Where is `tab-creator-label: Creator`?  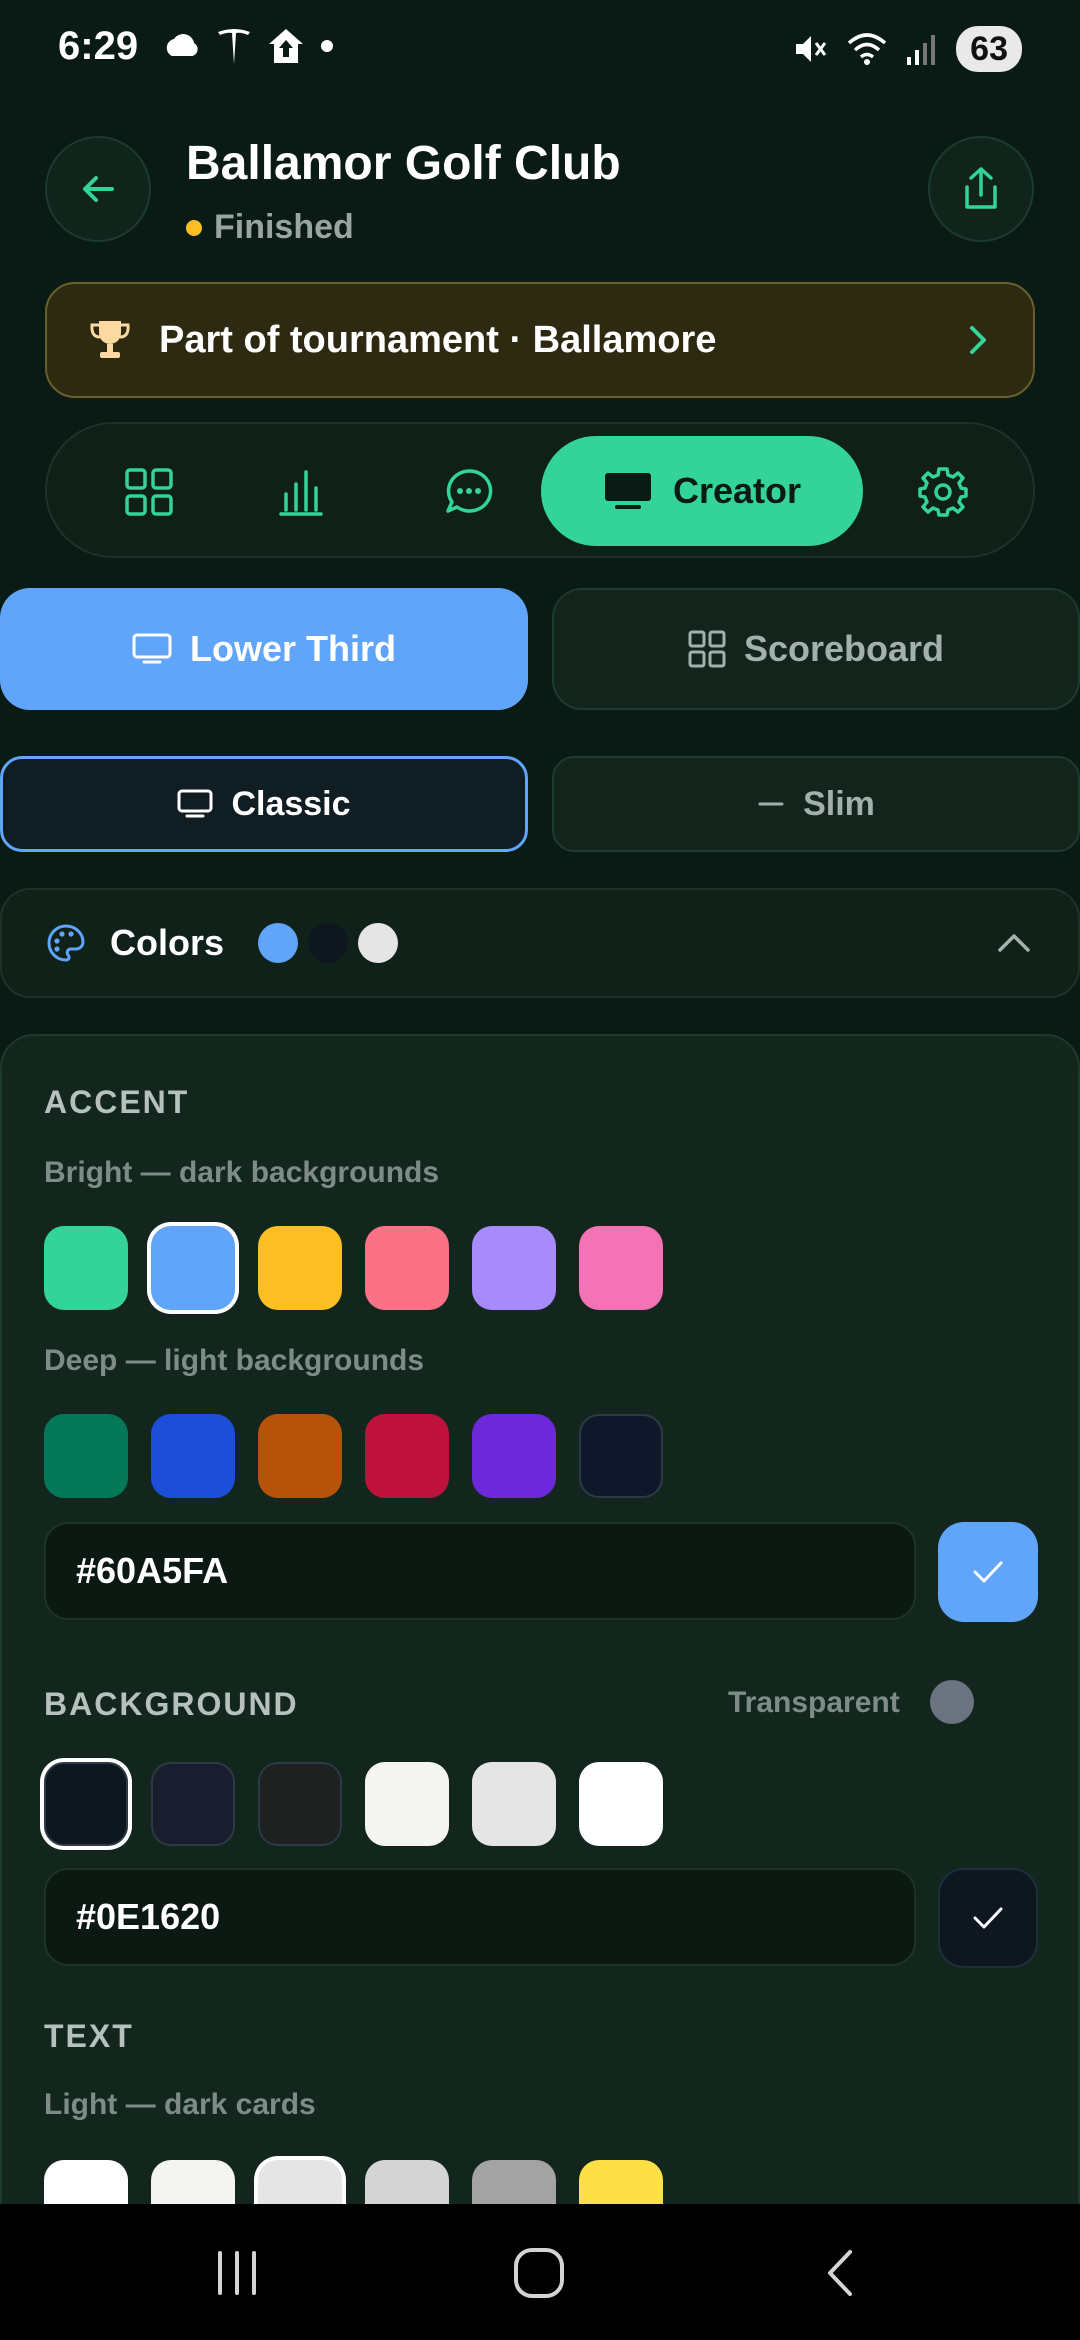 tab-creator-label: Creator is located at coordinates (737, 490).